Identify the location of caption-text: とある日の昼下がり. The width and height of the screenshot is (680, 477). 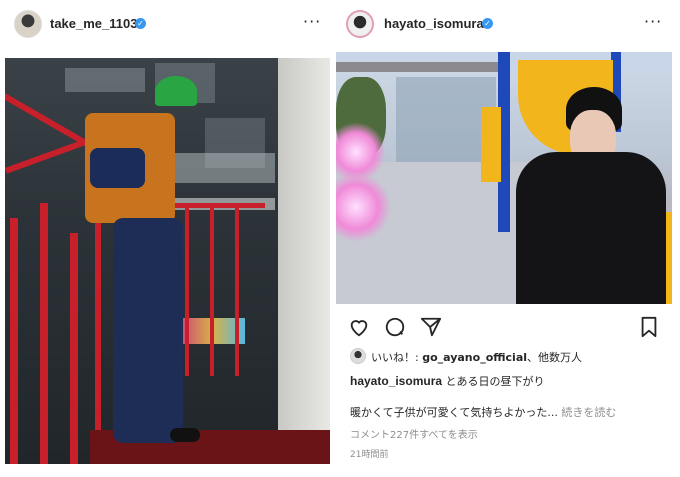
(493, 381).